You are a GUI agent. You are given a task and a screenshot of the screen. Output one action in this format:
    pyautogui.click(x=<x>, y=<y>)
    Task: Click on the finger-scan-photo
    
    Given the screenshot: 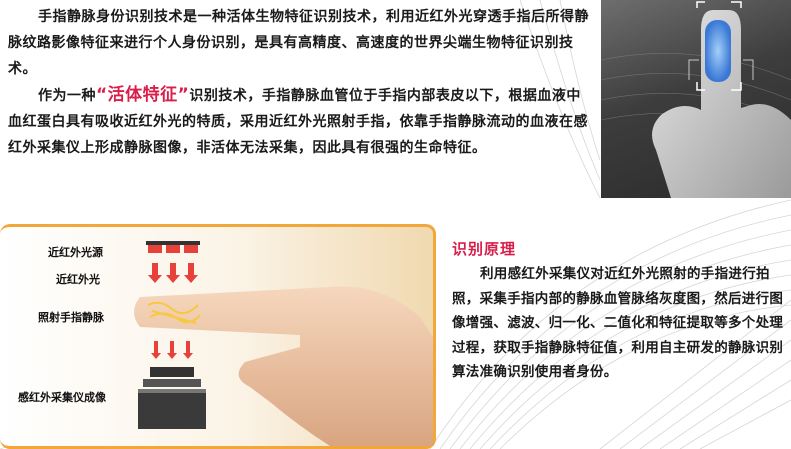 What is the action you would take?
    pyautogui.click(x=696, y=99)
    